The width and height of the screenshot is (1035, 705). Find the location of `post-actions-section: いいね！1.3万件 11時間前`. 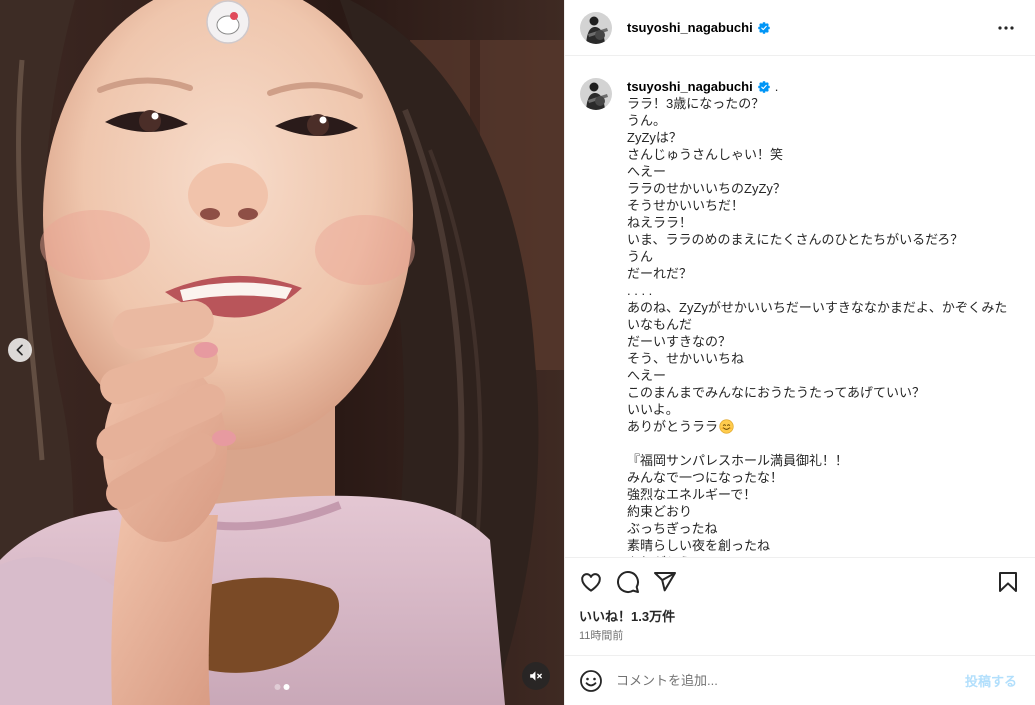

post-actions-section: いいね！1.3万件 11時間前 is located at coordinates (800, 607).